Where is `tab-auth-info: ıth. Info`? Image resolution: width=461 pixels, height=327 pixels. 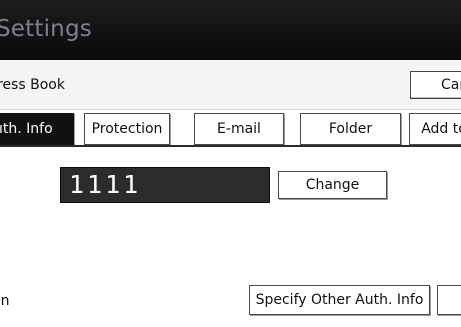 tab-auth-info: ıth. Info is located at coordinates (37, 129).